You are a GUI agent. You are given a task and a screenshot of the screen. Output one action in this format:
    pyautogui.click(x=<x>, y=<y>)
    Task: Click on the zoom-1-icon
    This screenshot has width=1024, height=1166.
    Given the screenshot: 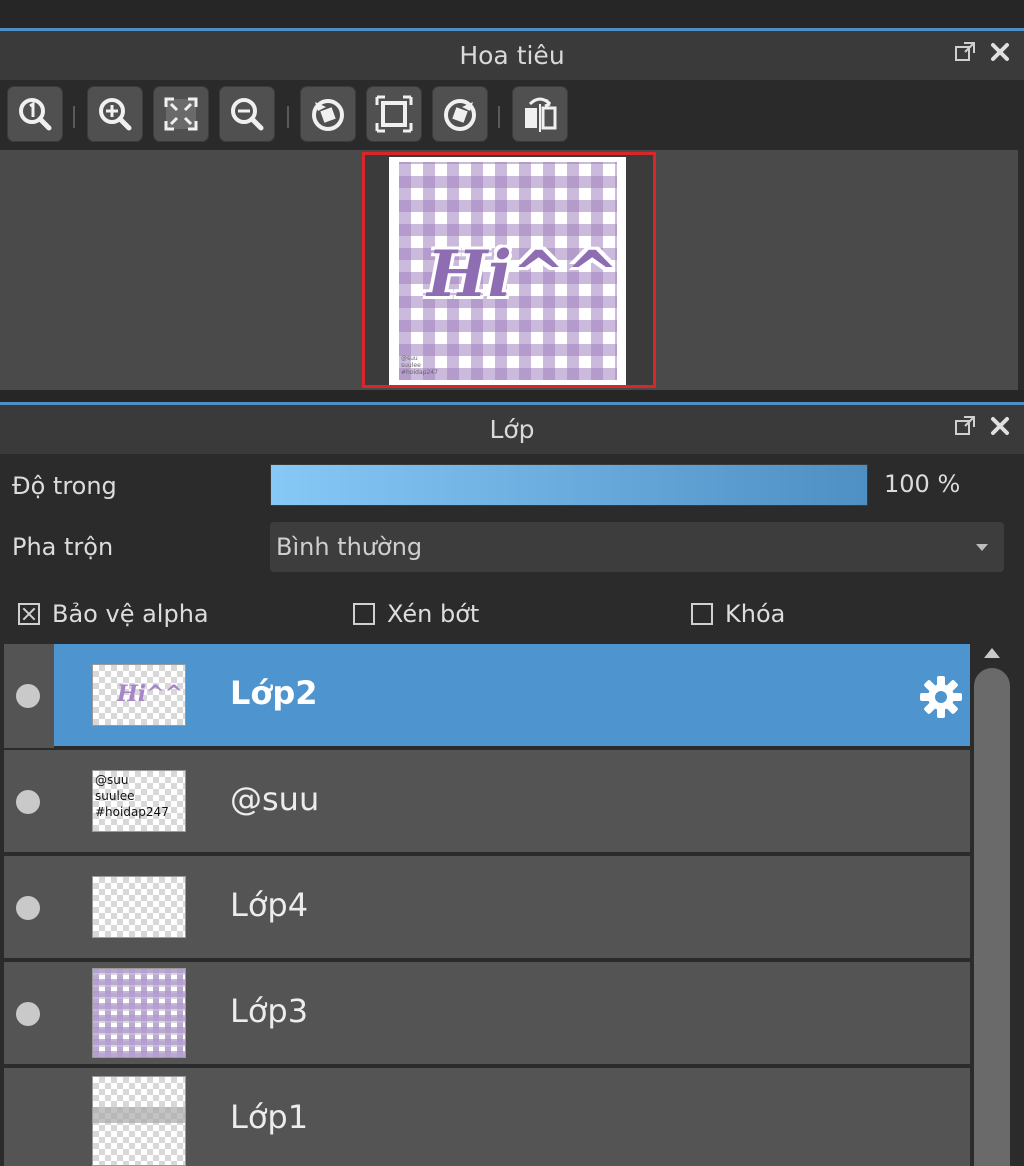 What is the action you would take?
    pyautogui.click(x=35, y=114)
    